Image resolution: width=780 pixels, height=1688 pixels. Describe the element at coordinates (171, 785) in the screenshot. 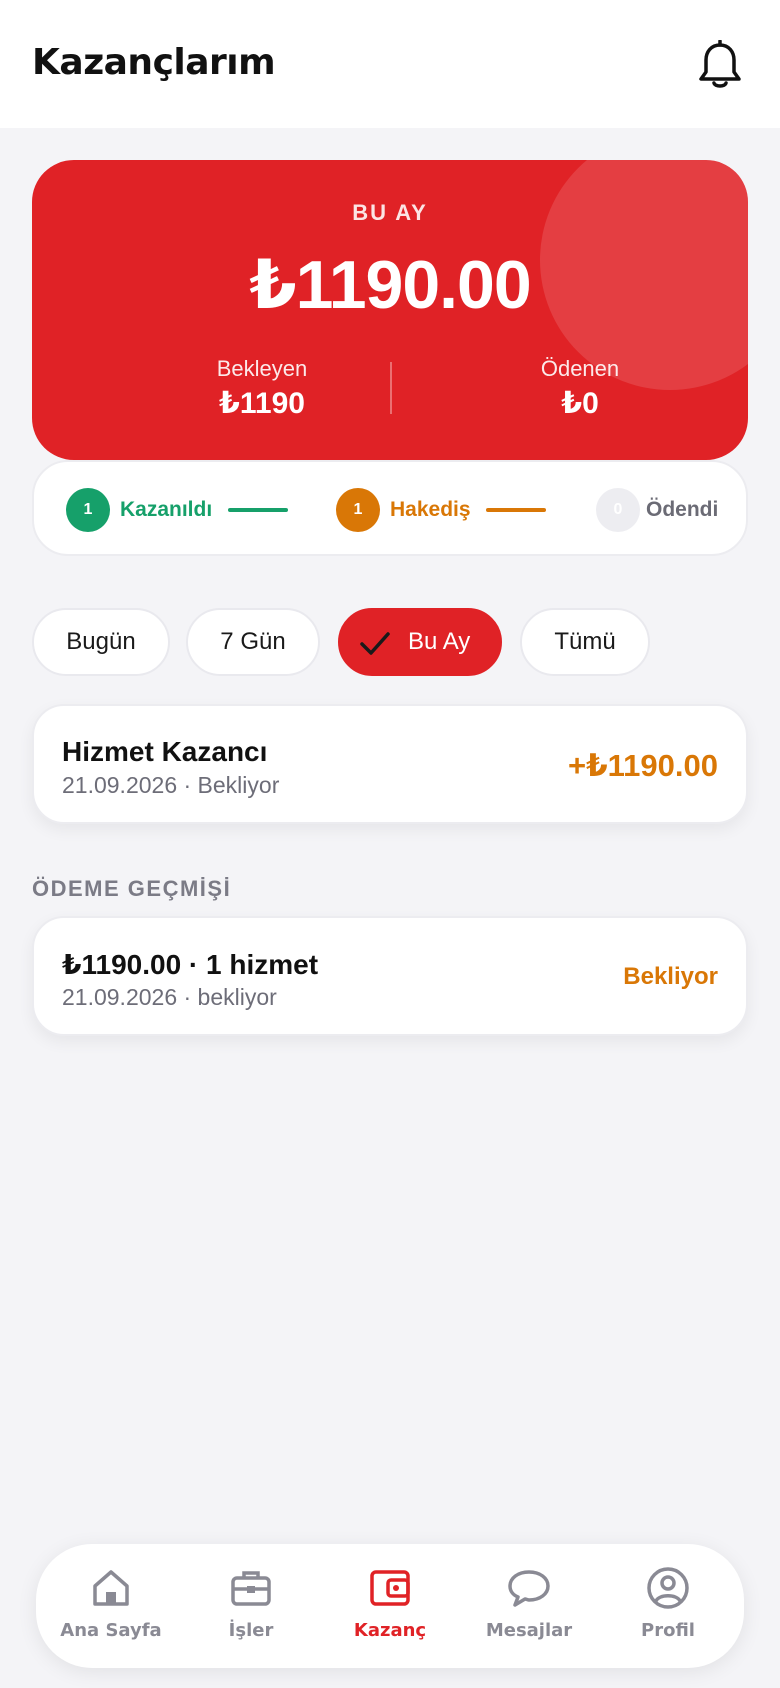

I see `earning-subtitle: 21.09.2026 · Bekliyor` at that location.